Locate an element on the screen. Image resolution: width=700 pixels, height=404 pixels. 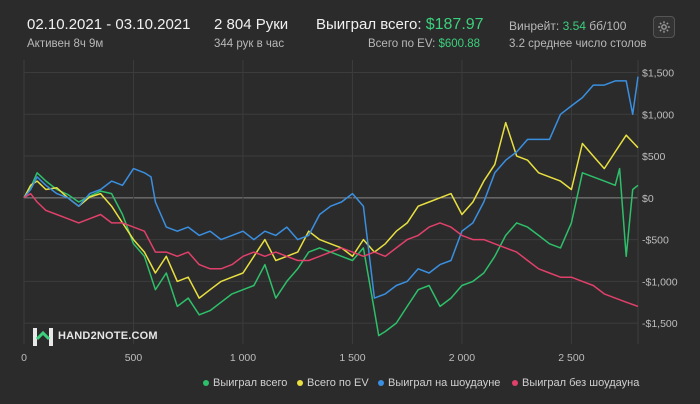
x-axis-ticks: 0 500 1 000 1 500 2 000 2 500 is located at coordinates (303, 358).